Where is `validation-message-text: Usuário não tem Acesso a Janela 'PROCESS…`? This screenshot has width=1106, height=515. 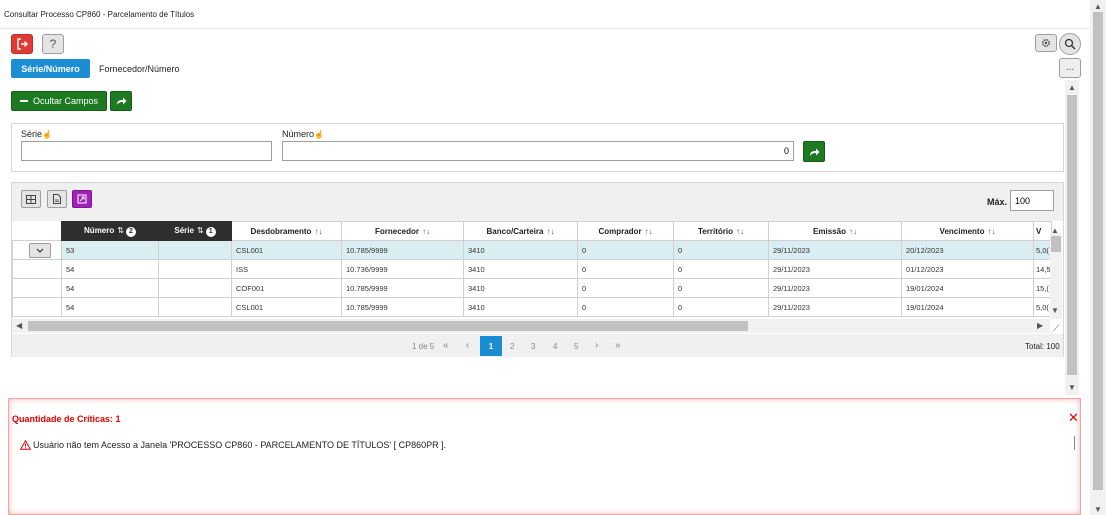
validation-message-text: Usuário não tem Acesso a Janela 'PROCESS… is located at coordinates (240, 445).